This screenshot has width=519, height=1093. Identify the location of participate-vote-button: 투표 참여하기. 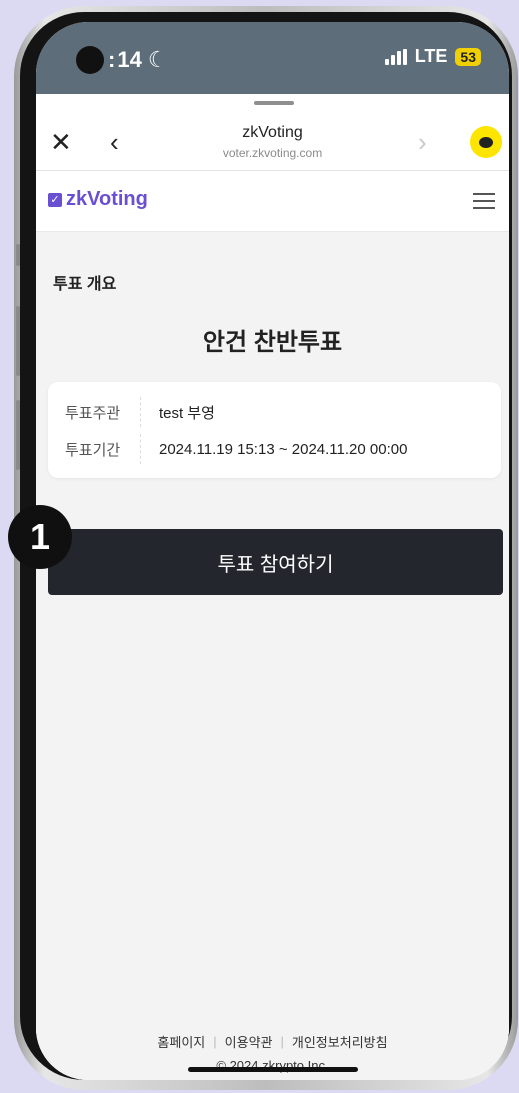
(275, 562).